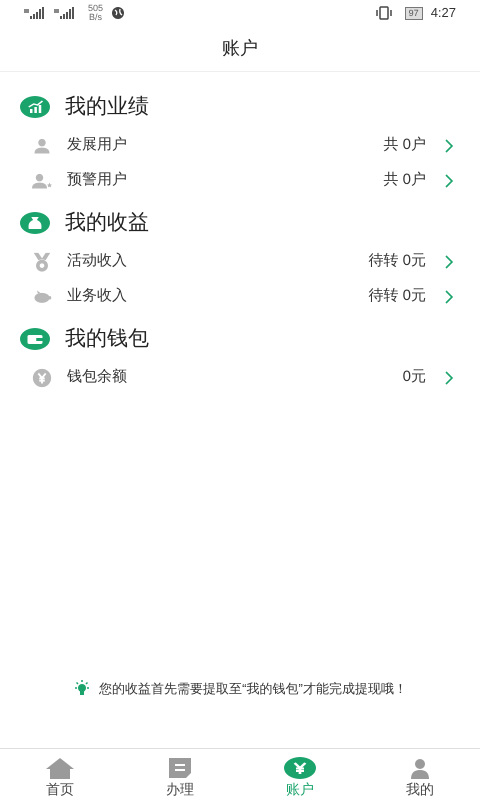  Describe the element at coordinates (97, 180) in the screenshot. I see `row-label: 预警用户` at that location.